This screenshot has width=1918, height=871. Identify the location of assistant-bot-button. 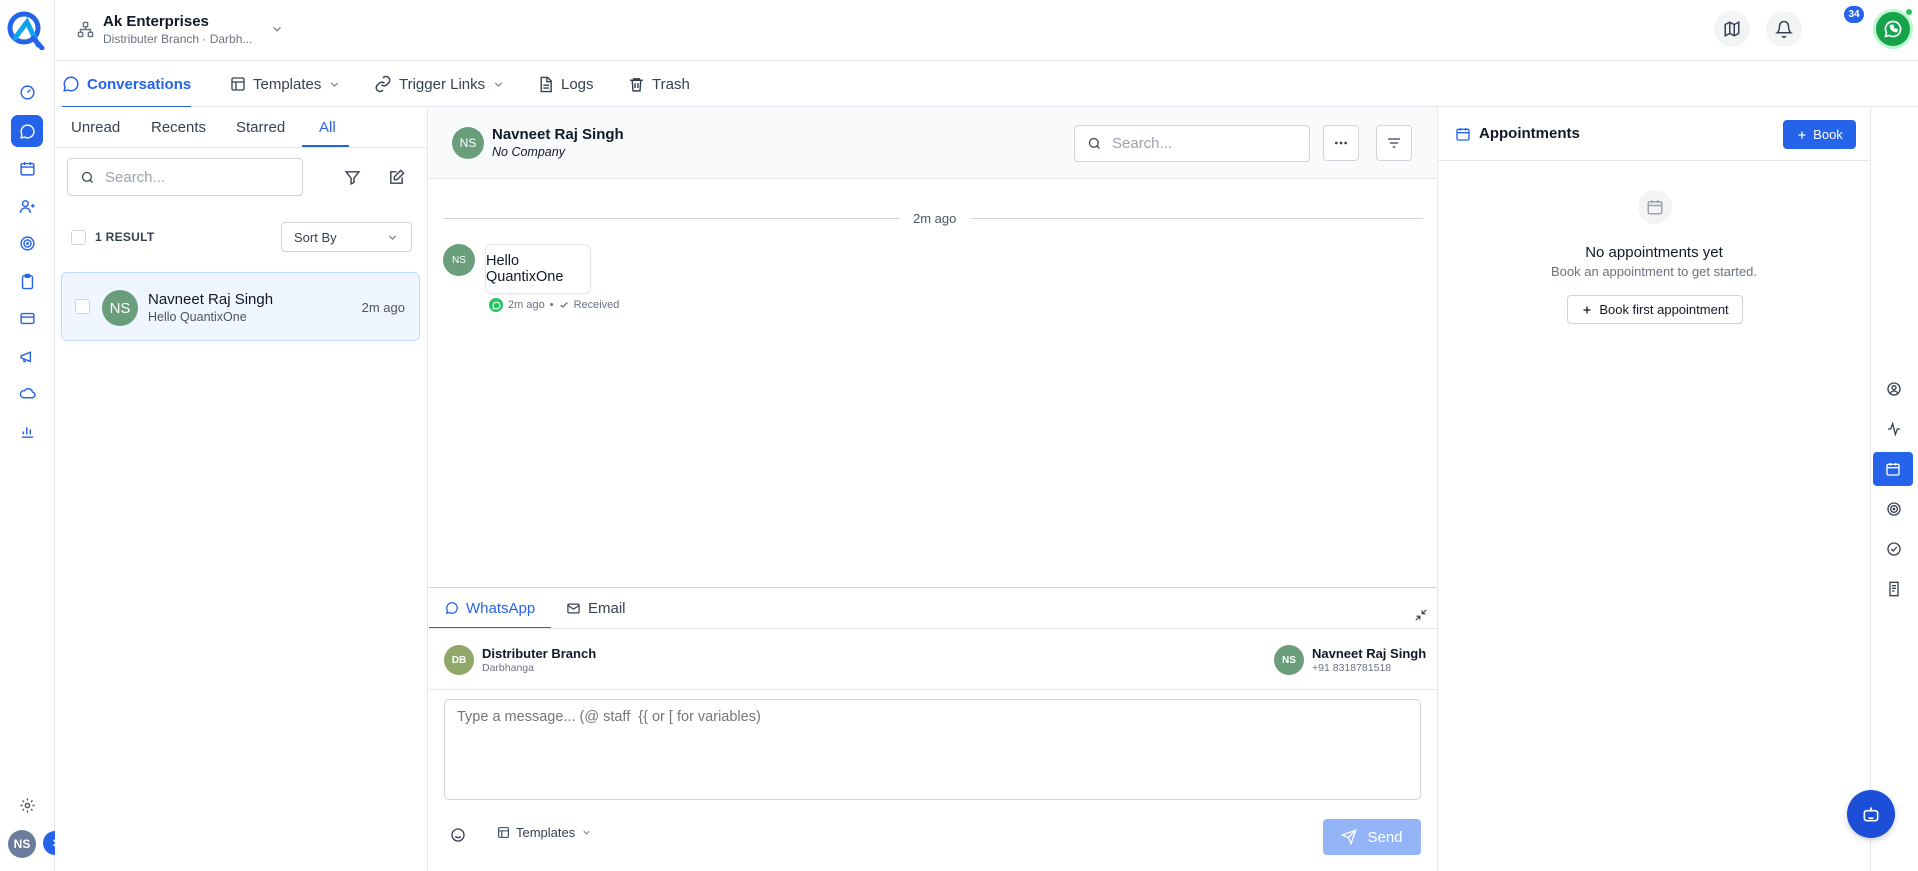
(1871, 814).